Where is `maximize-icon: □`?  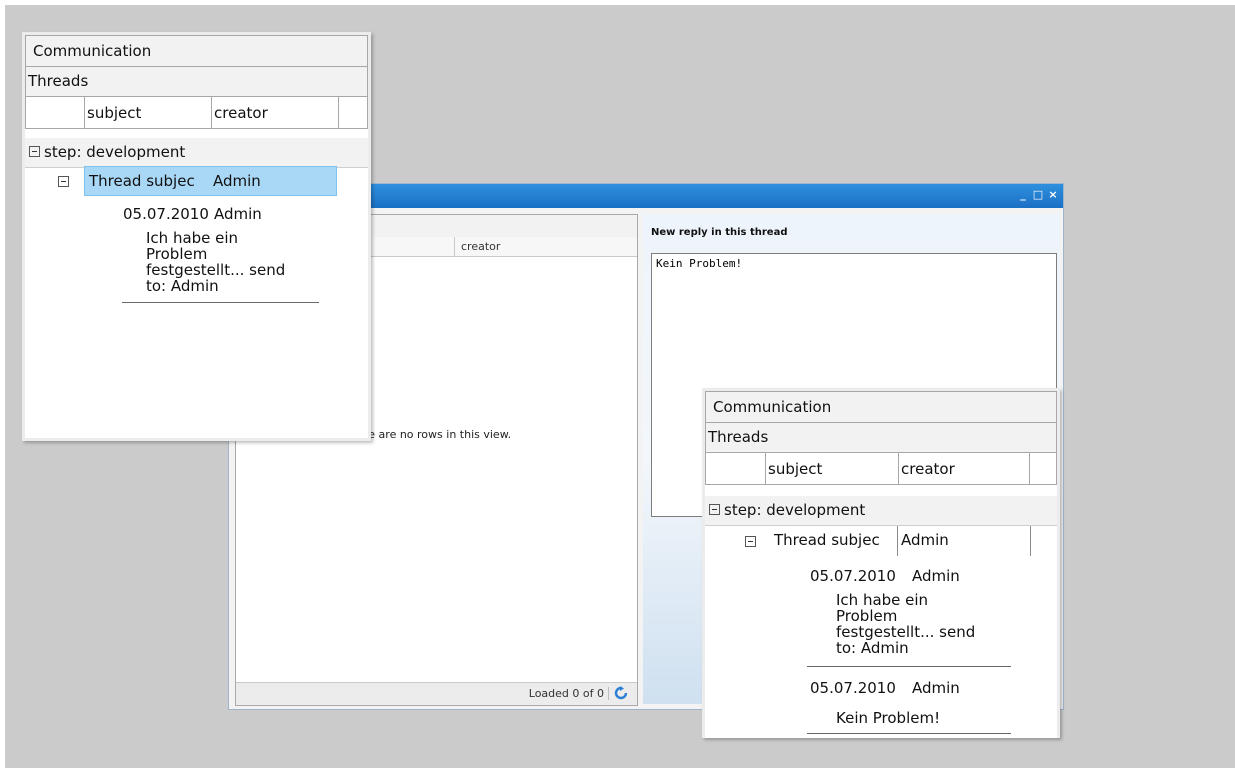 maximize-icon: □ is located at coordinates (1038, 194).